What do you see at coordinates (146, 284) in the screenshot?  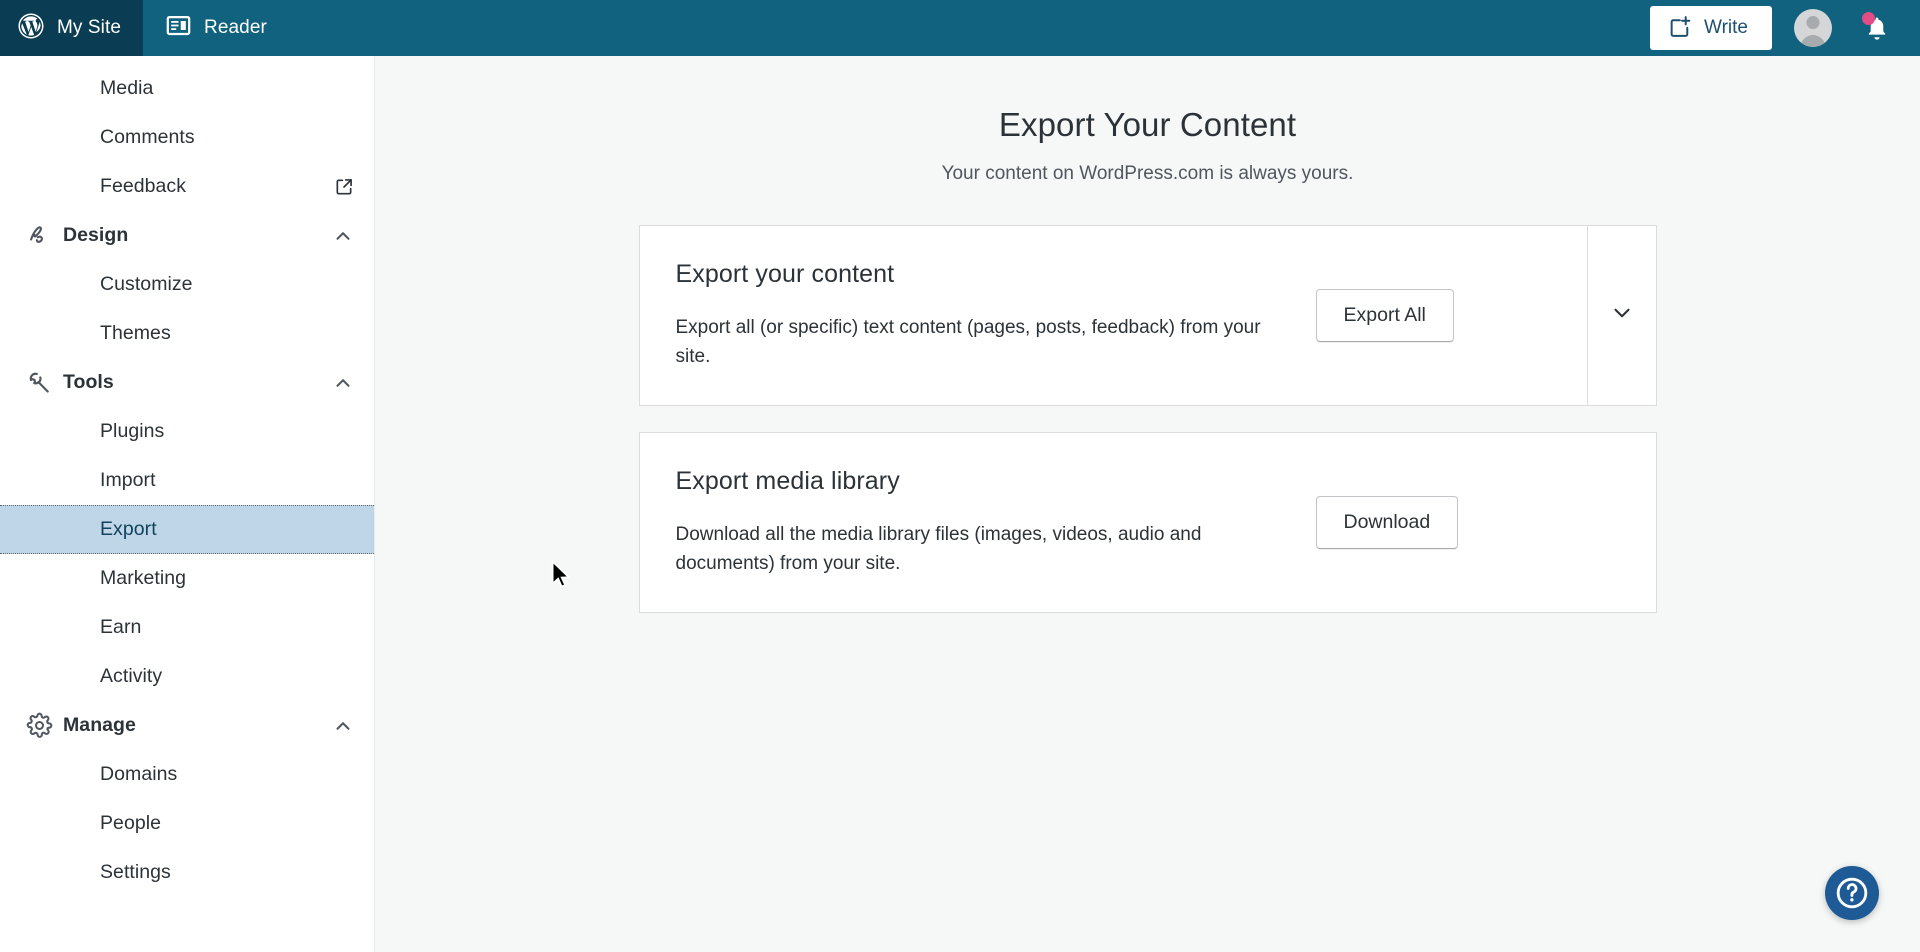 I see `sidebar-item-label: Customize` at bounding box center [146, 284].